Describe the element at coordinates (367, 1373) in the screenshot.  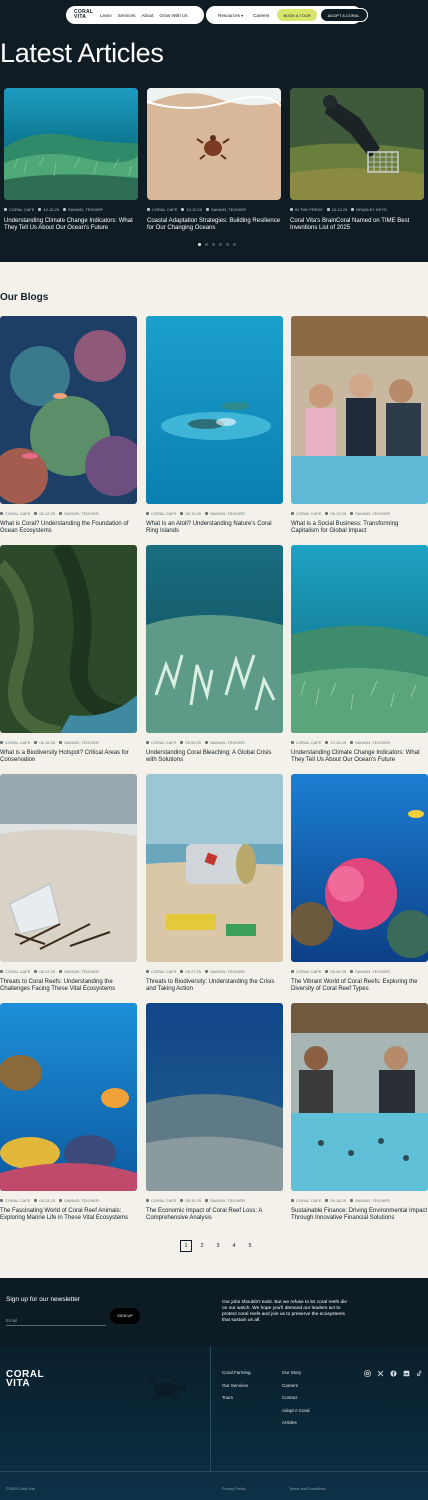
I see `instagram-icon` at that location.